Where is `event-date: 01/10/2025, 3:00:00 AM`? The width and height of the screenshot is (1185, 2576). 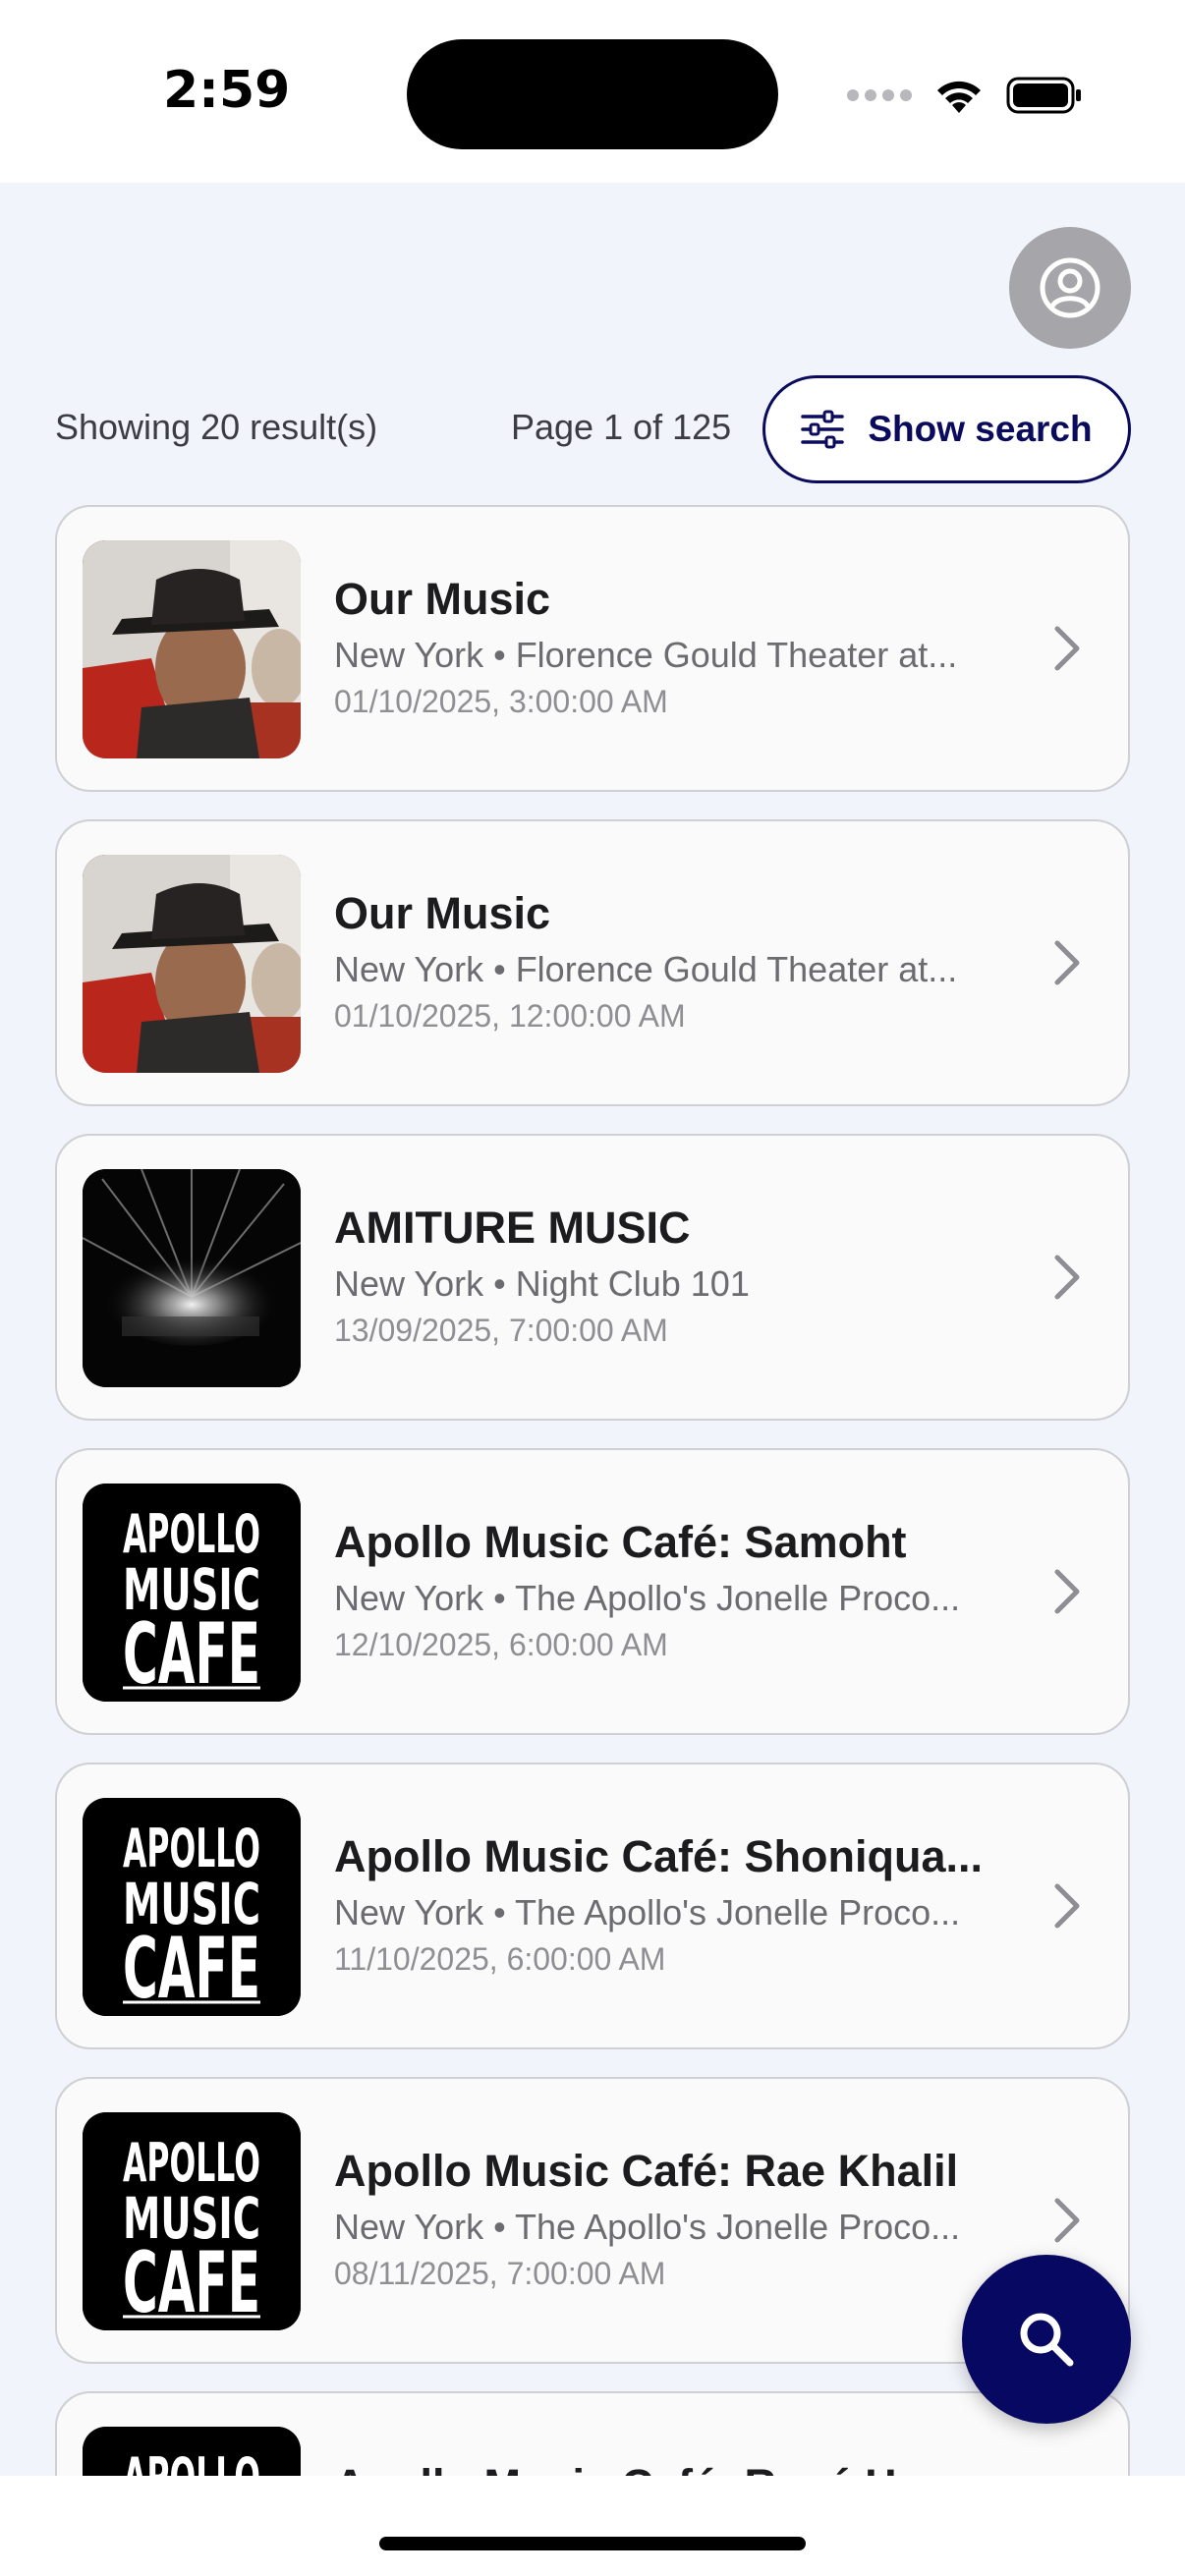 event-date: 01/10/2025, 3:00:00 AM is located at coordinates (501, 701).